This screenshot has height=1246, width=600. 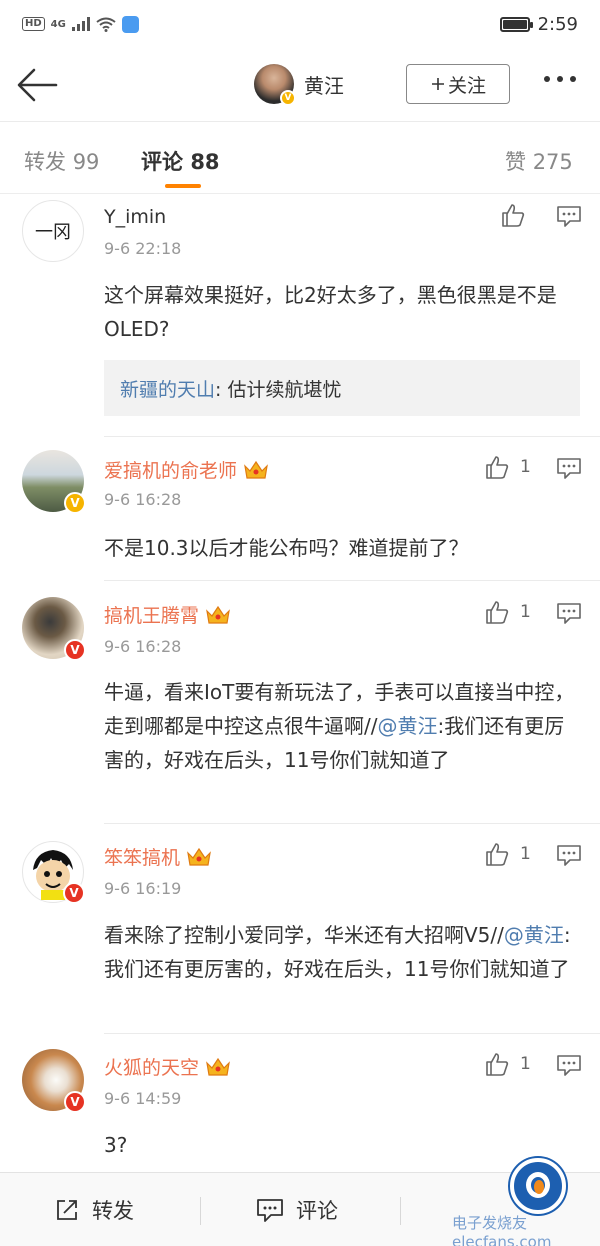 What do you see at coordinates (113, 1211) in the screenshot?
I see `forward-label: 转发` at bounding box center [113, 1211].